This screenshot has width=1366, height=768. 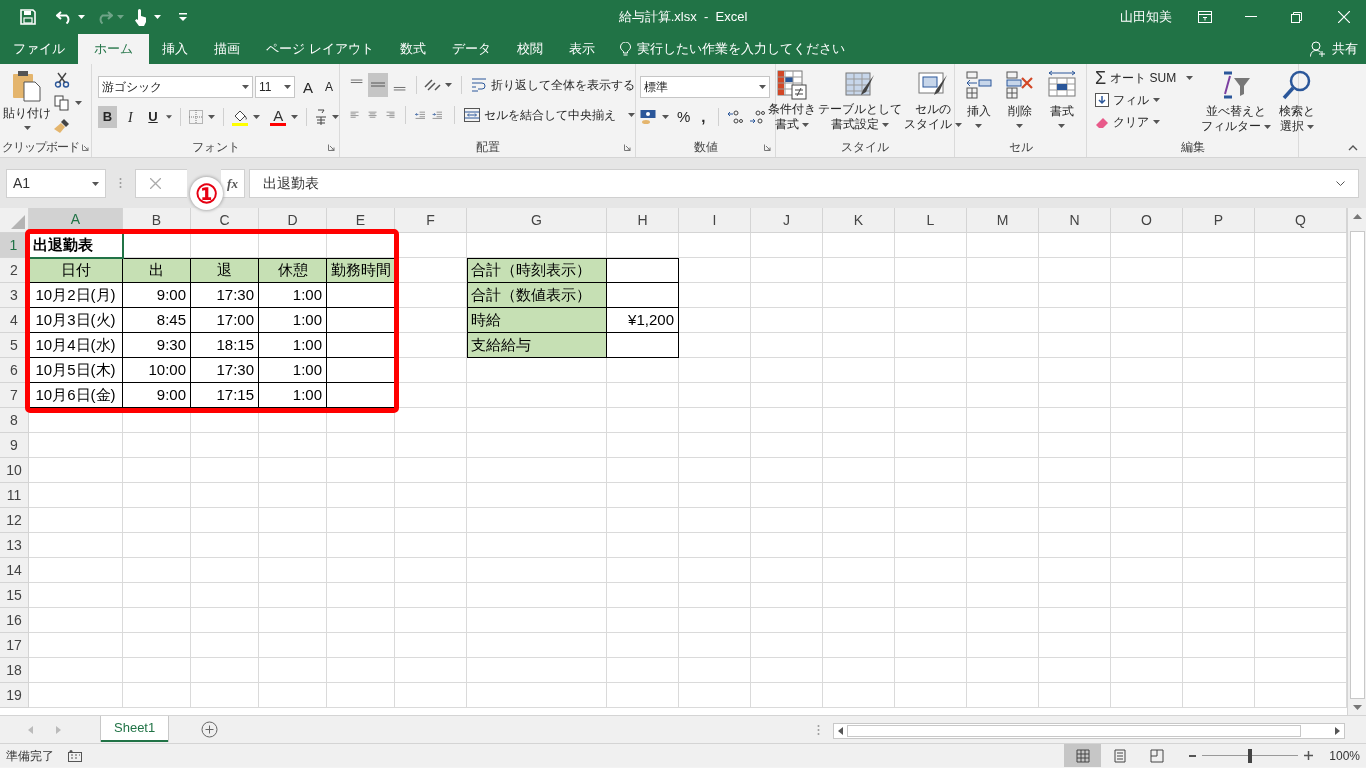 I want to click on accounting-format-button, so click(x=654, y=117).